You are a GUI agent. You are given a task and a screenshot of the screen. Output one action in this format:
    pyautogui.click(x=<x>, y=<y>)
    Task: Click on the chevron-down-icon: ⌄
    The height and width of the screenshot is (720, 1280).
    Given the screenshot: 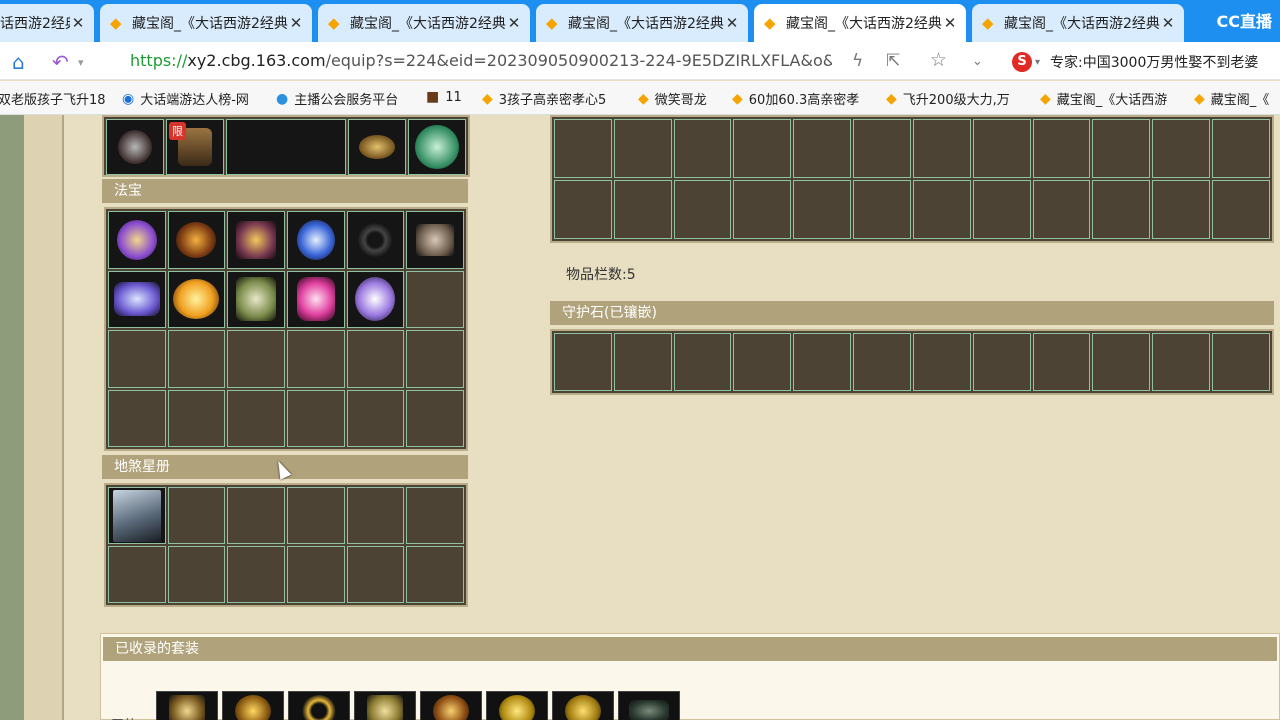 What is the action you would take?
    pyautogui.click(x=977, y=61)
    